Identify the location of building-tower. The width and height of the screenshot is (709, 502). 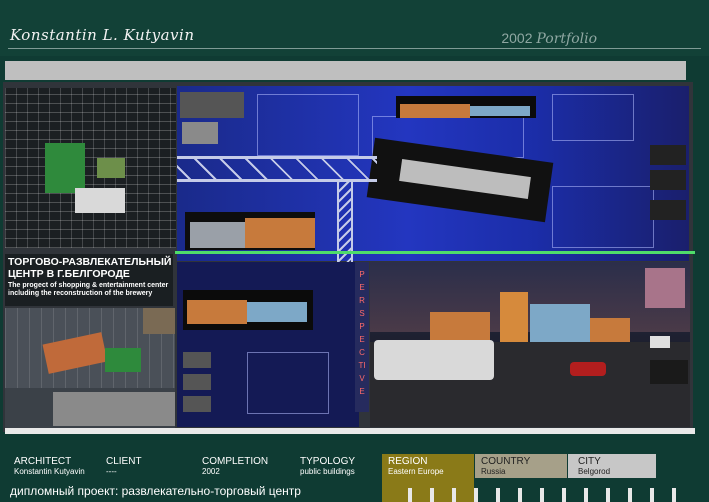
(514, 317).